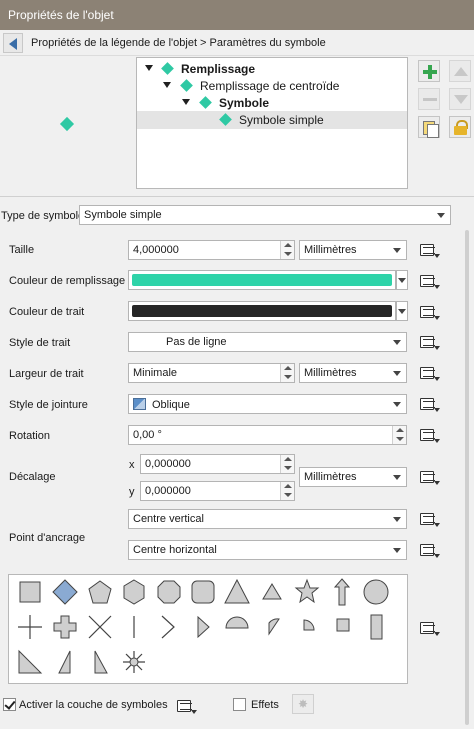  I want to click on tree-item-symbol: Symbole, so click(272, 103).